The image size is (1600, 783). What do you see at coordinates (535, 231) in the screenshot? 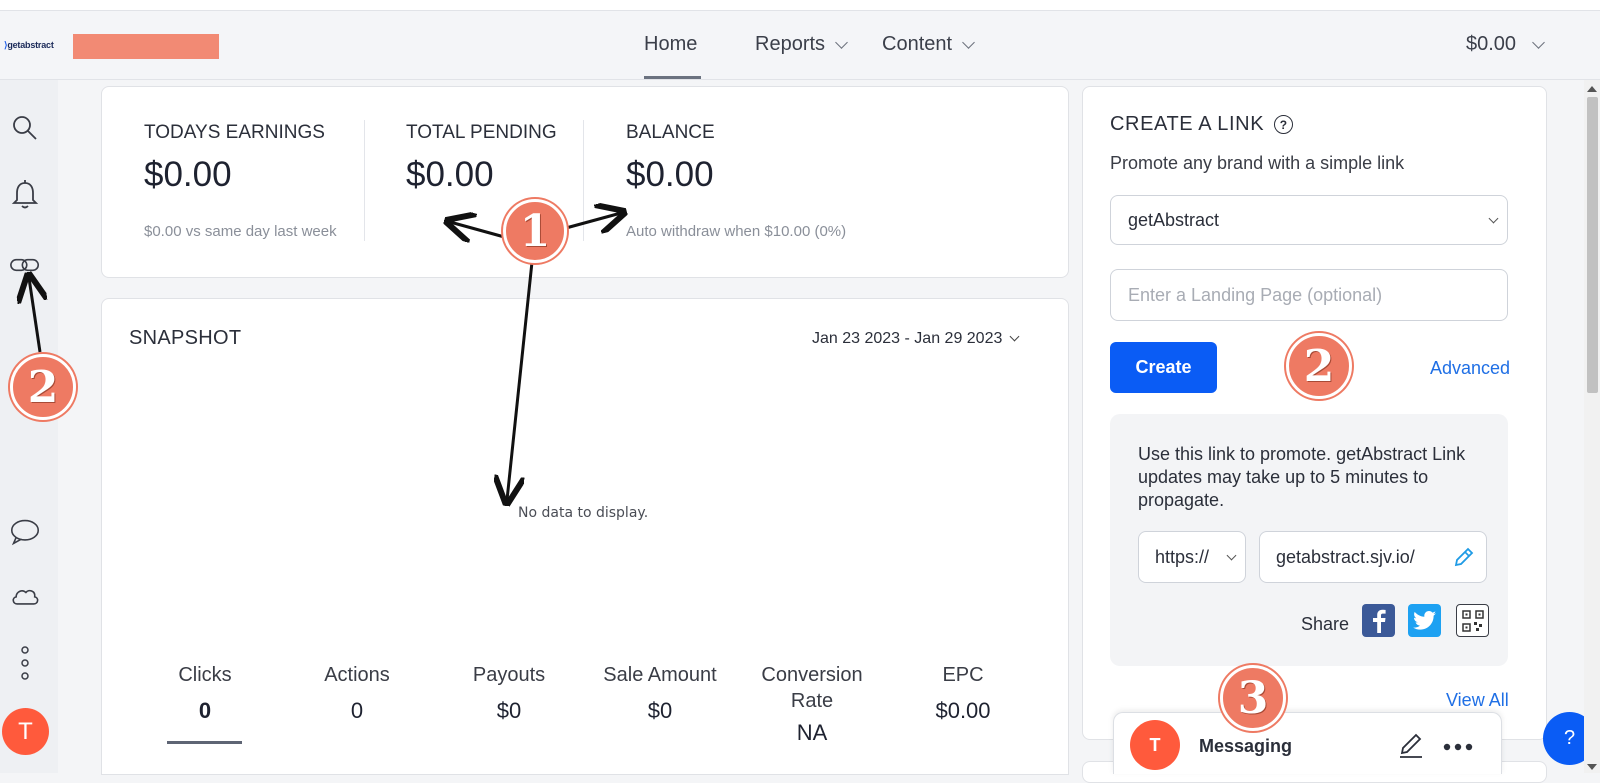
I see `annotation-badge-1: 1` at bounding box center [535, 231].